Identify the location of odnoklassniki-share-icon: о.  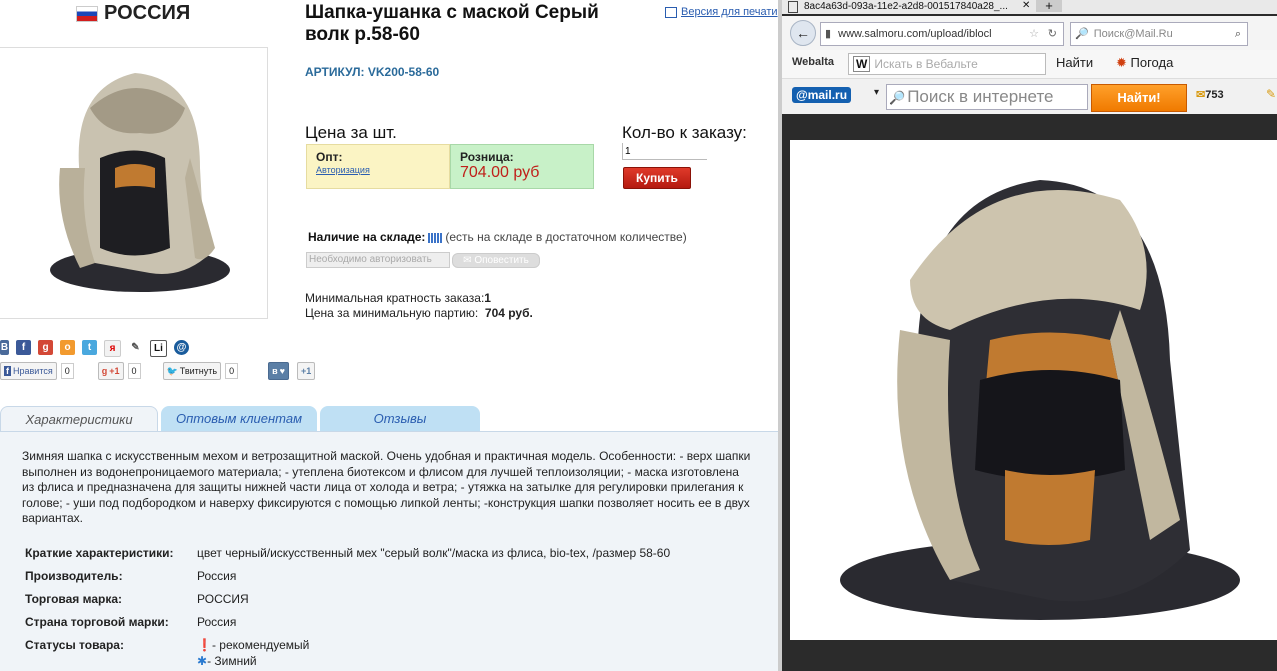
(67, 347).